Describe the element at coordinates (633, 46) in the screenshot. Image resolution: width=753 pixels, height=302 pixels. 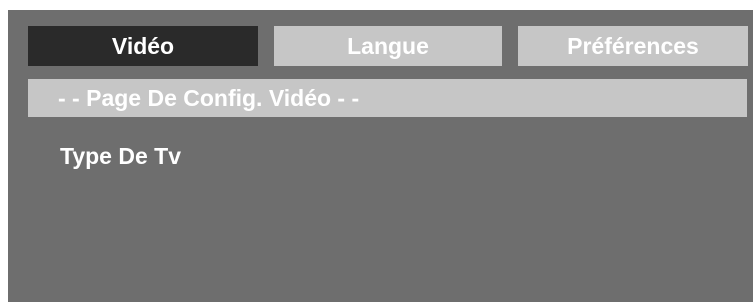
I see `tab-preferences: Préférences` at that location.